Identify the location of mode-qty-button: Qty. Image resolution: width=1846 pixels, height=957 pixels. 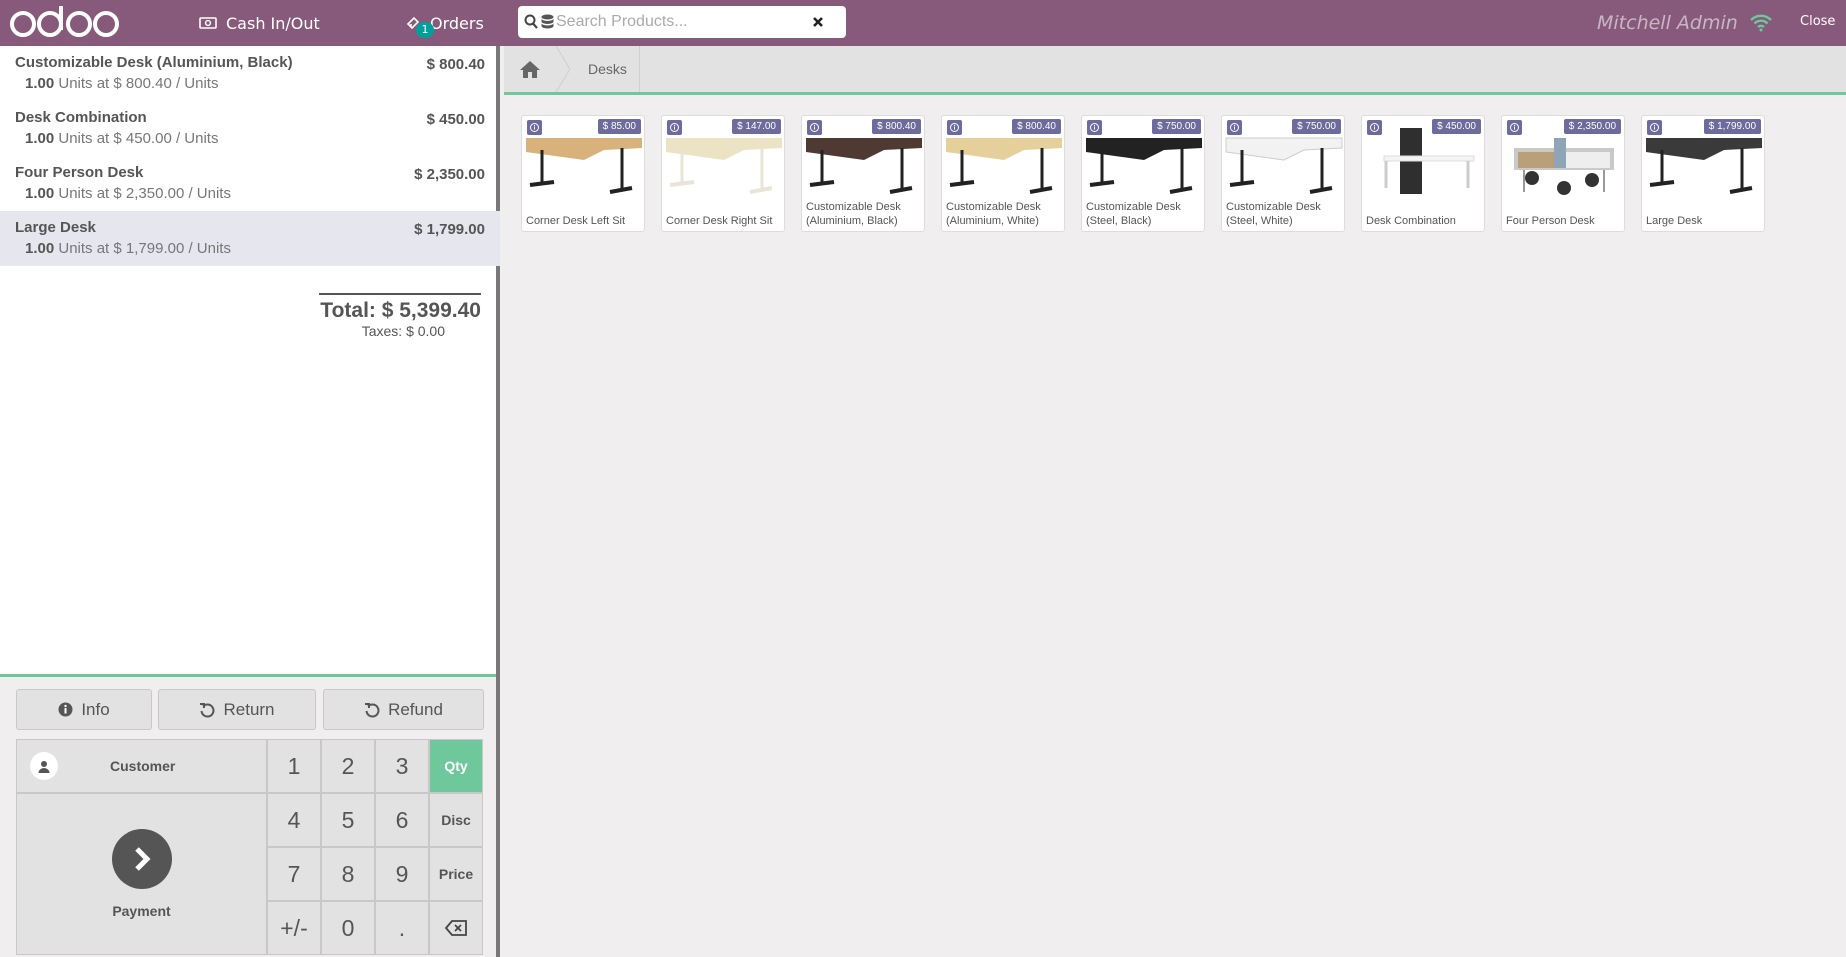
(456, 766).